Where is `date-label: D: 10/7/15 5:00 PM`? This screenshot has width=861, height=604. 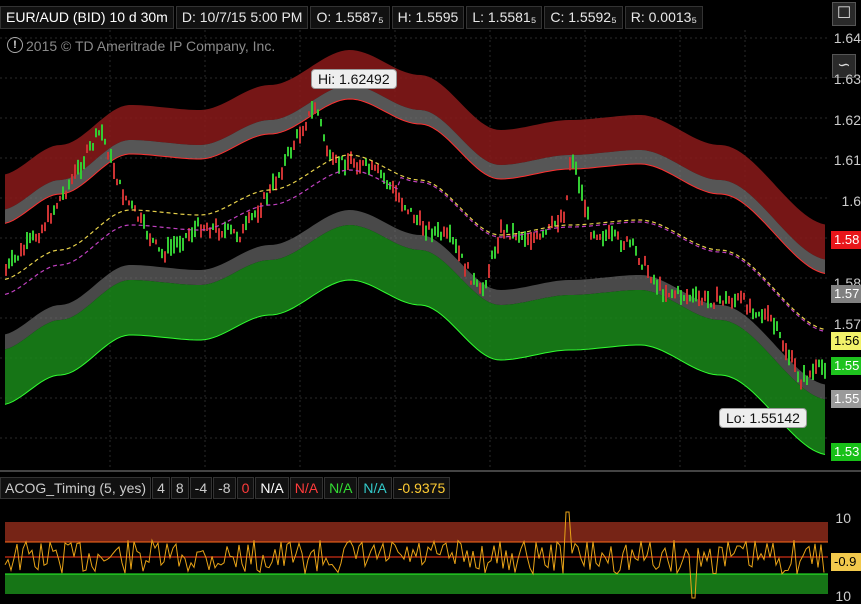 date-label: D: 10/7/15 5:00 PM is located at coordinates (242, 17).